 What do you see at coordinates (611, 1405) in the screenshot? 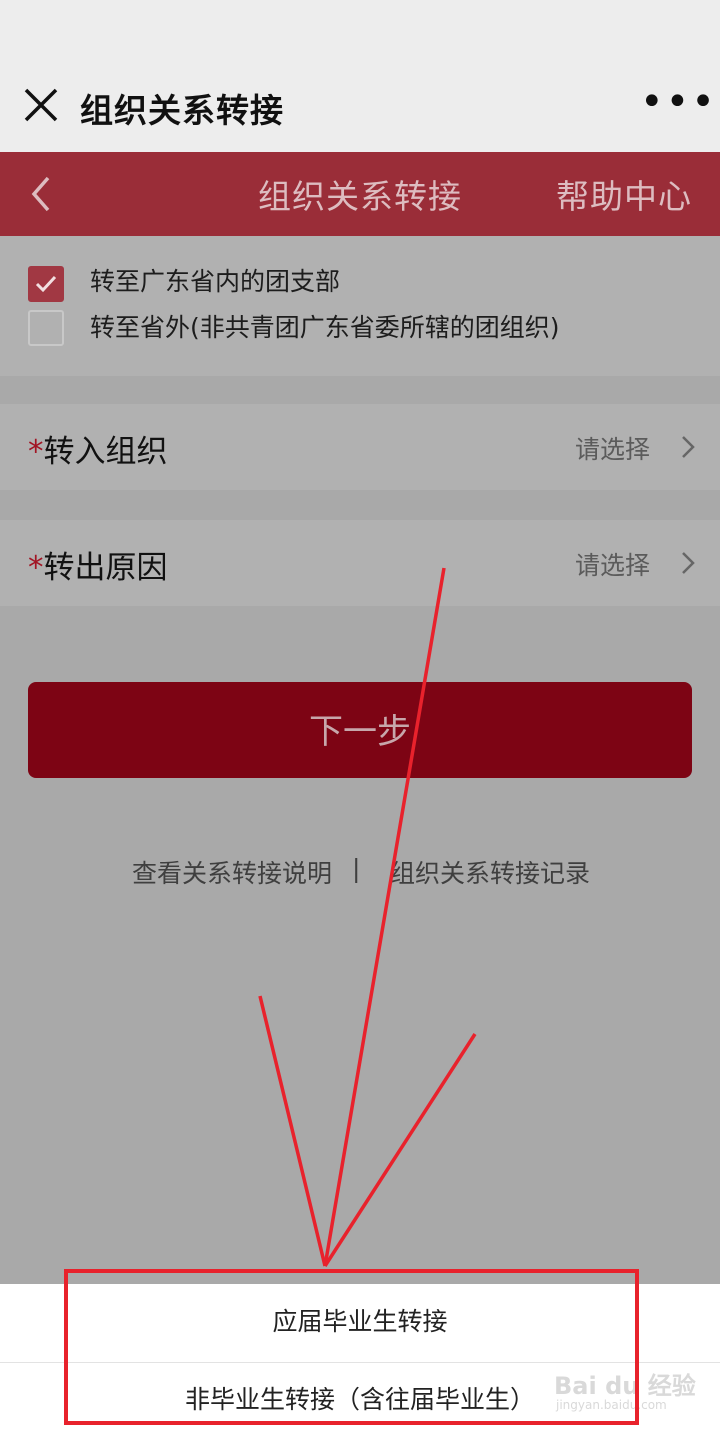
I see `baidu-watermark-url: jingyan.baidu.com` at bounding box center [611, 1405].